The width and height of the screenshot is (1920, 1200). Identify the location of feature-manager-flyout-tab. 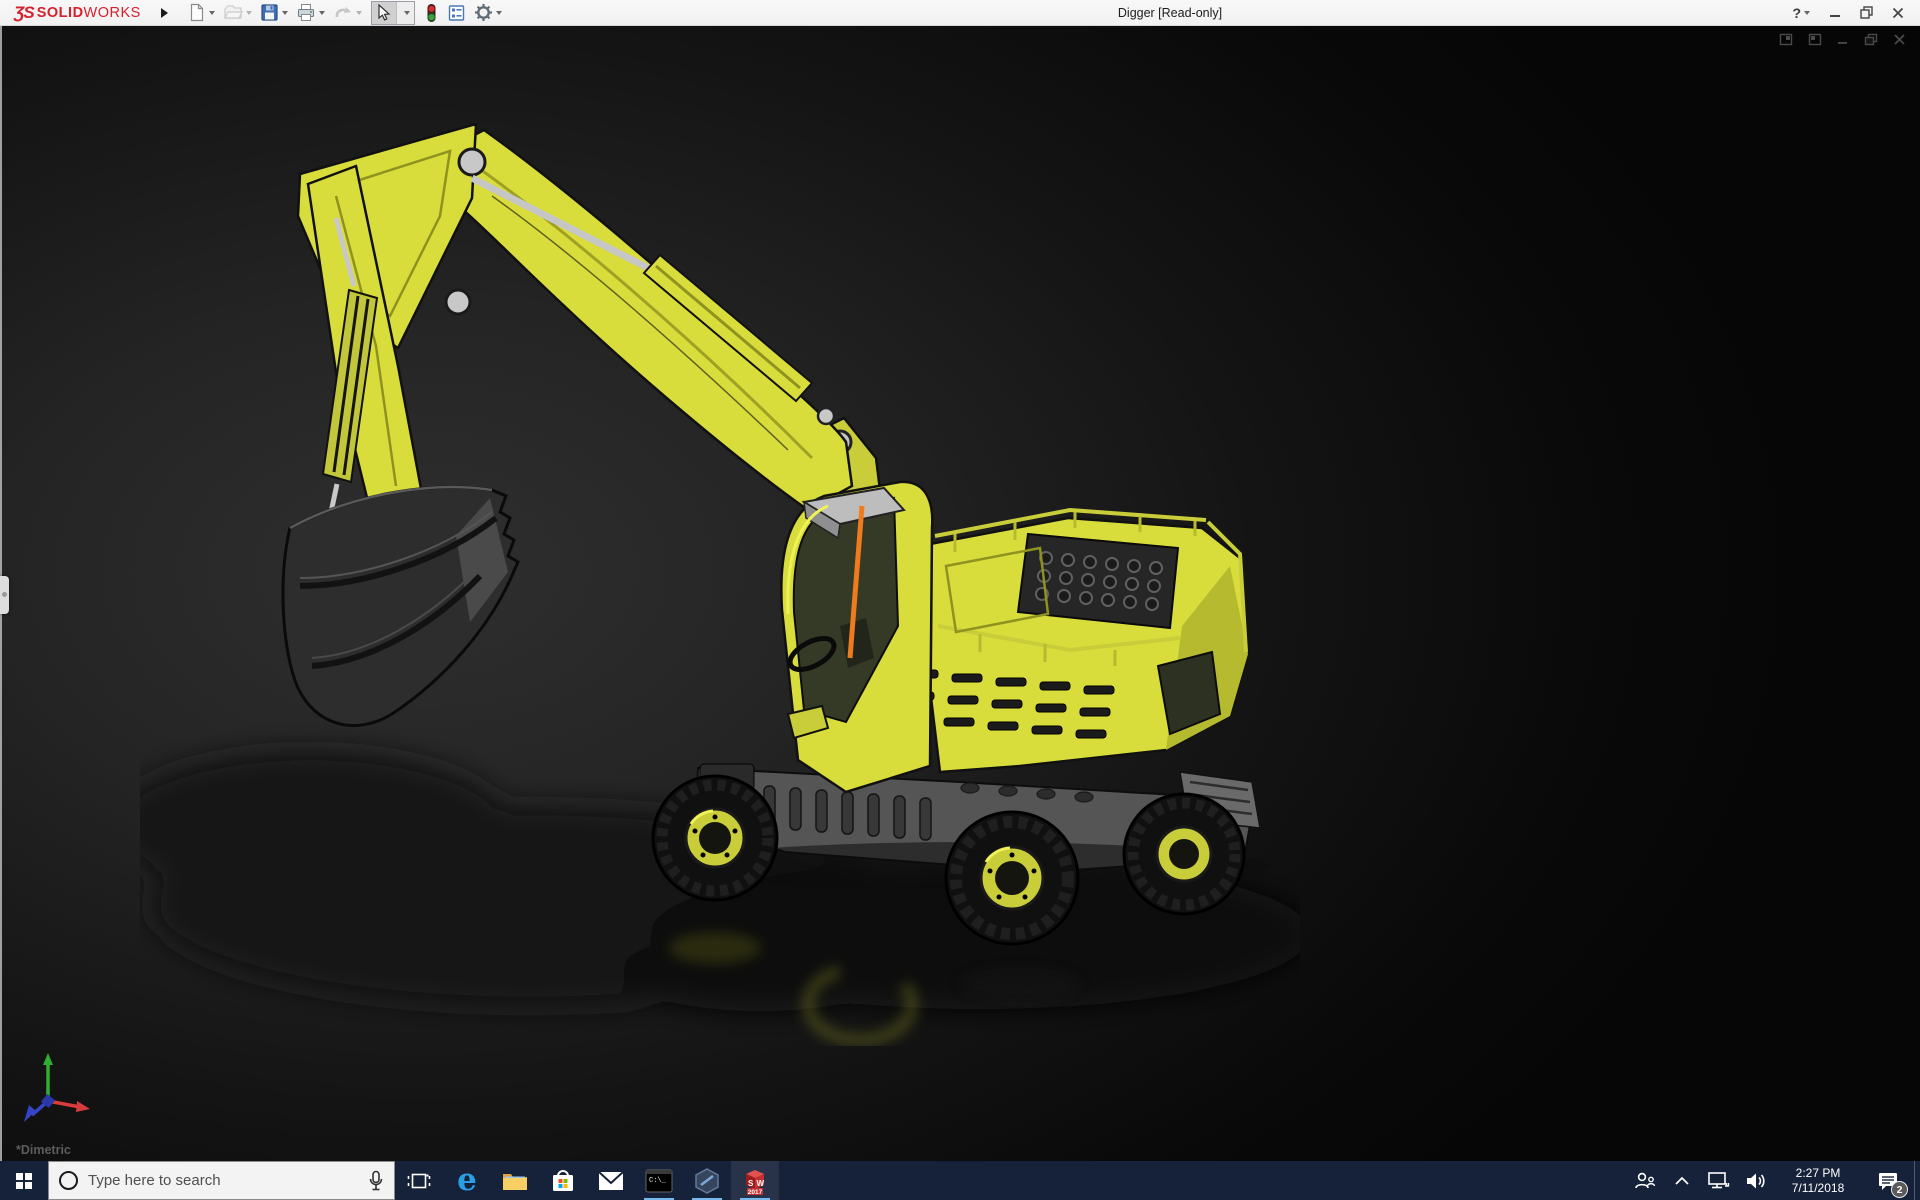
(4, 595).